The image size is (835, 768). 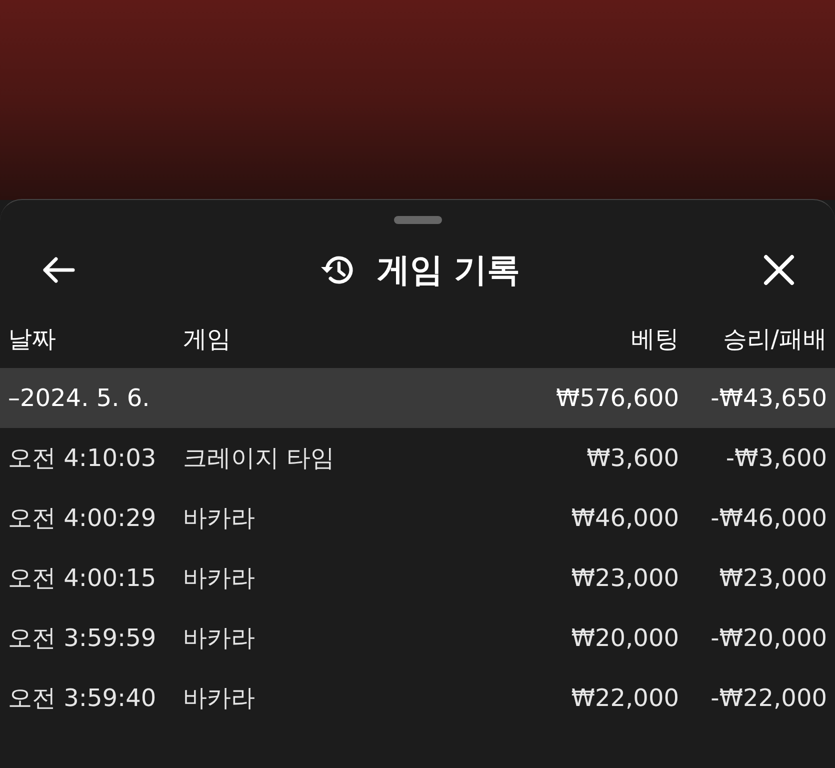 I want to click on time-cell-text: 오전 4:10:03, so click(x=83, y=458).